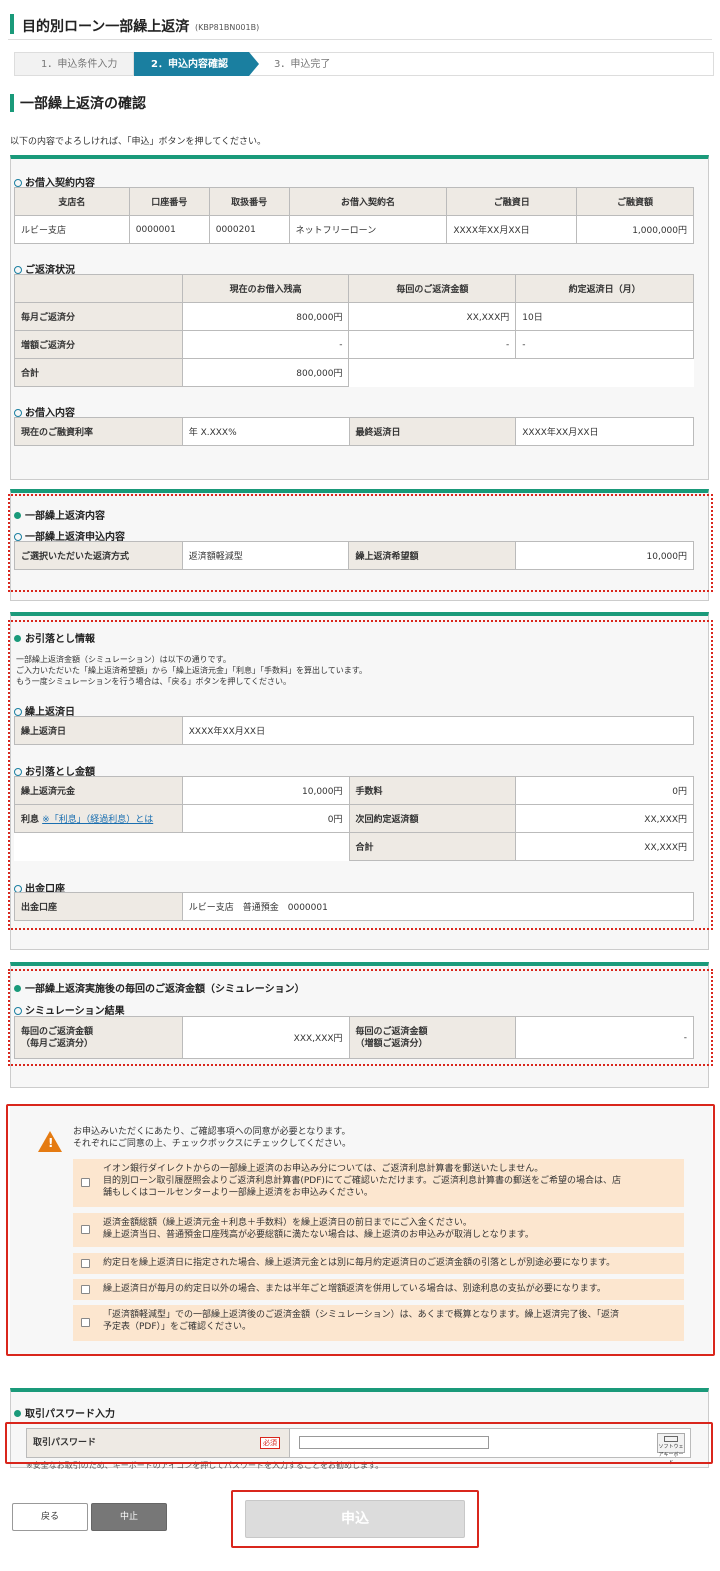 Image resolution: width=720 pixels, height=1571 pixels. What do you see at coordinates (481, 64) in the screenshot?
I see `step-complete: 3．申込完了` at bounding box center [481, 64].